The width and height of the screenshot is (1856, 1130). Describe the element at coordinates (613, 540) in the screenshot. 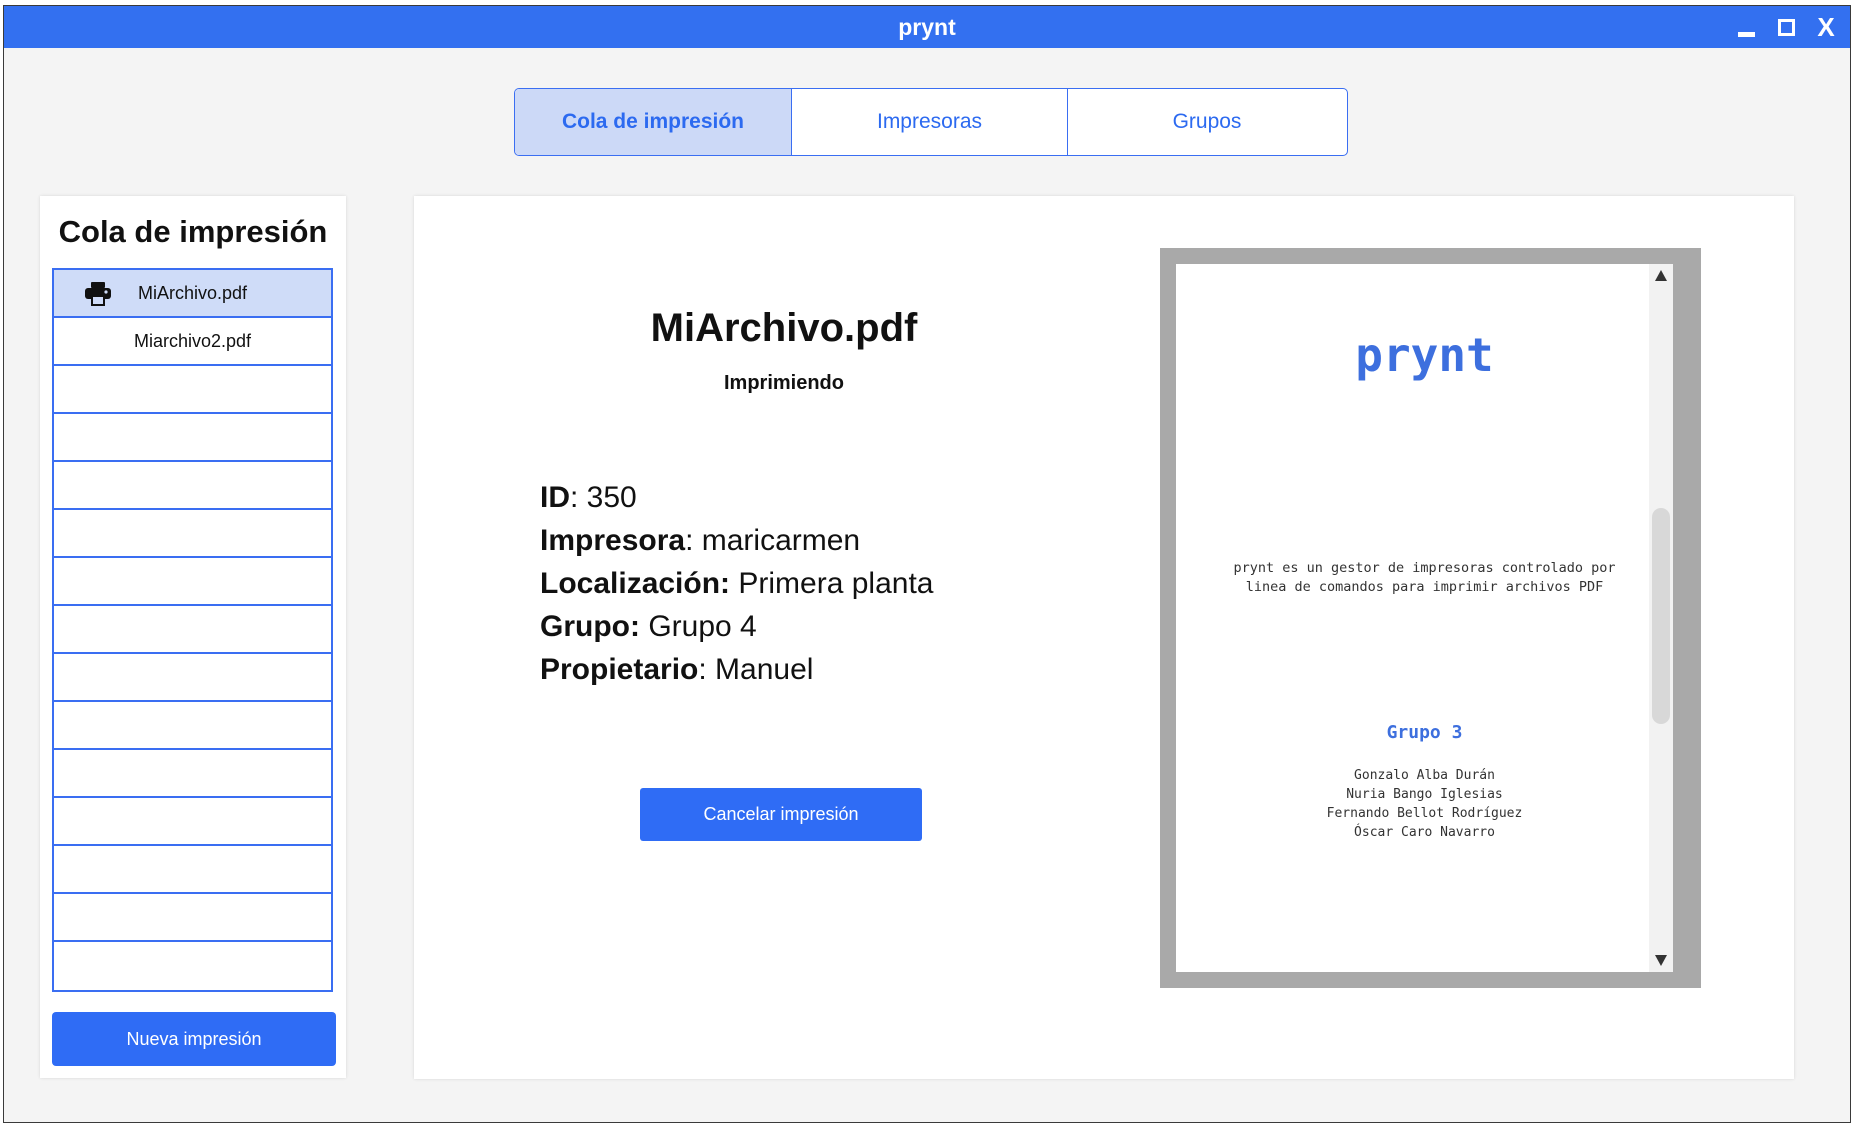

I see `prop-key: Impresora` at that location.